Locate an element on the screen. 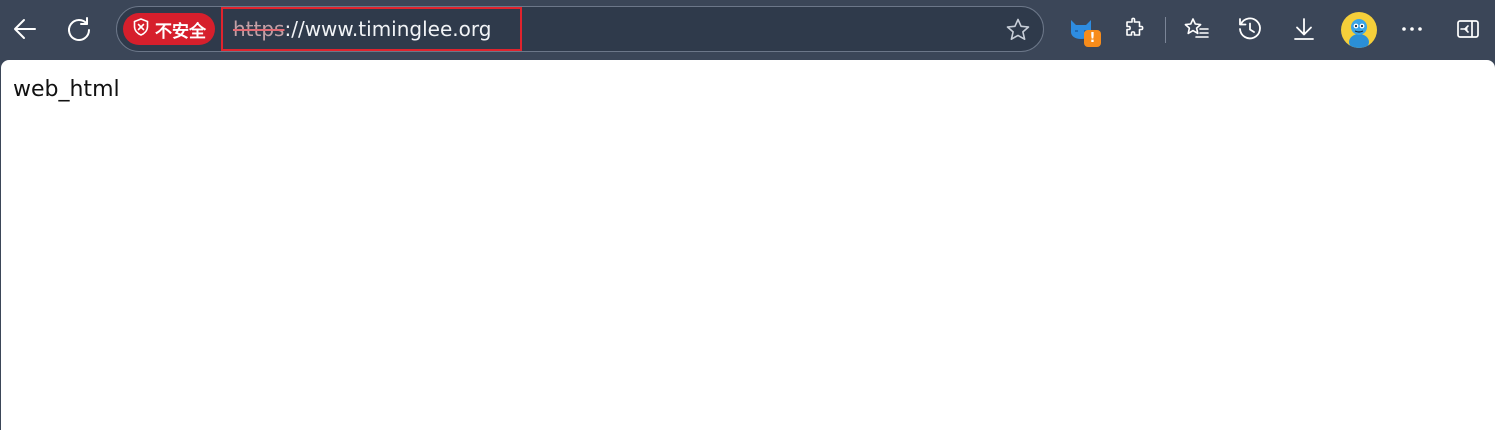  back-arrow-icon is located at coordinates (25, 29).